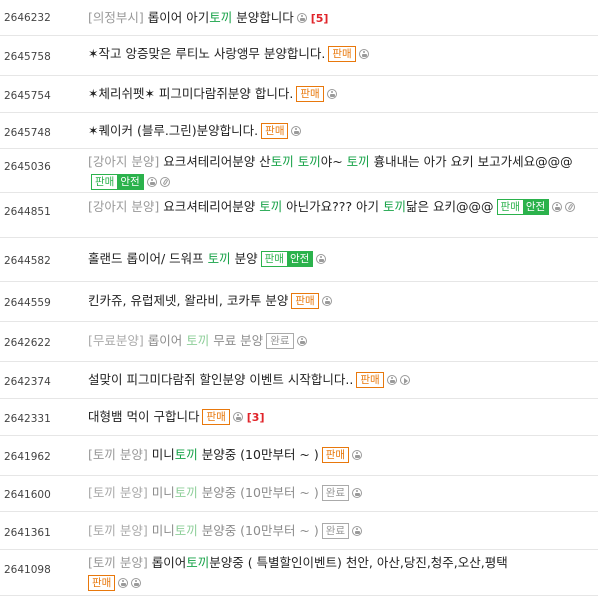  Describe the element at coordinates (27, 419) in the screenshot. I see `post-number: 2642331` at that location.